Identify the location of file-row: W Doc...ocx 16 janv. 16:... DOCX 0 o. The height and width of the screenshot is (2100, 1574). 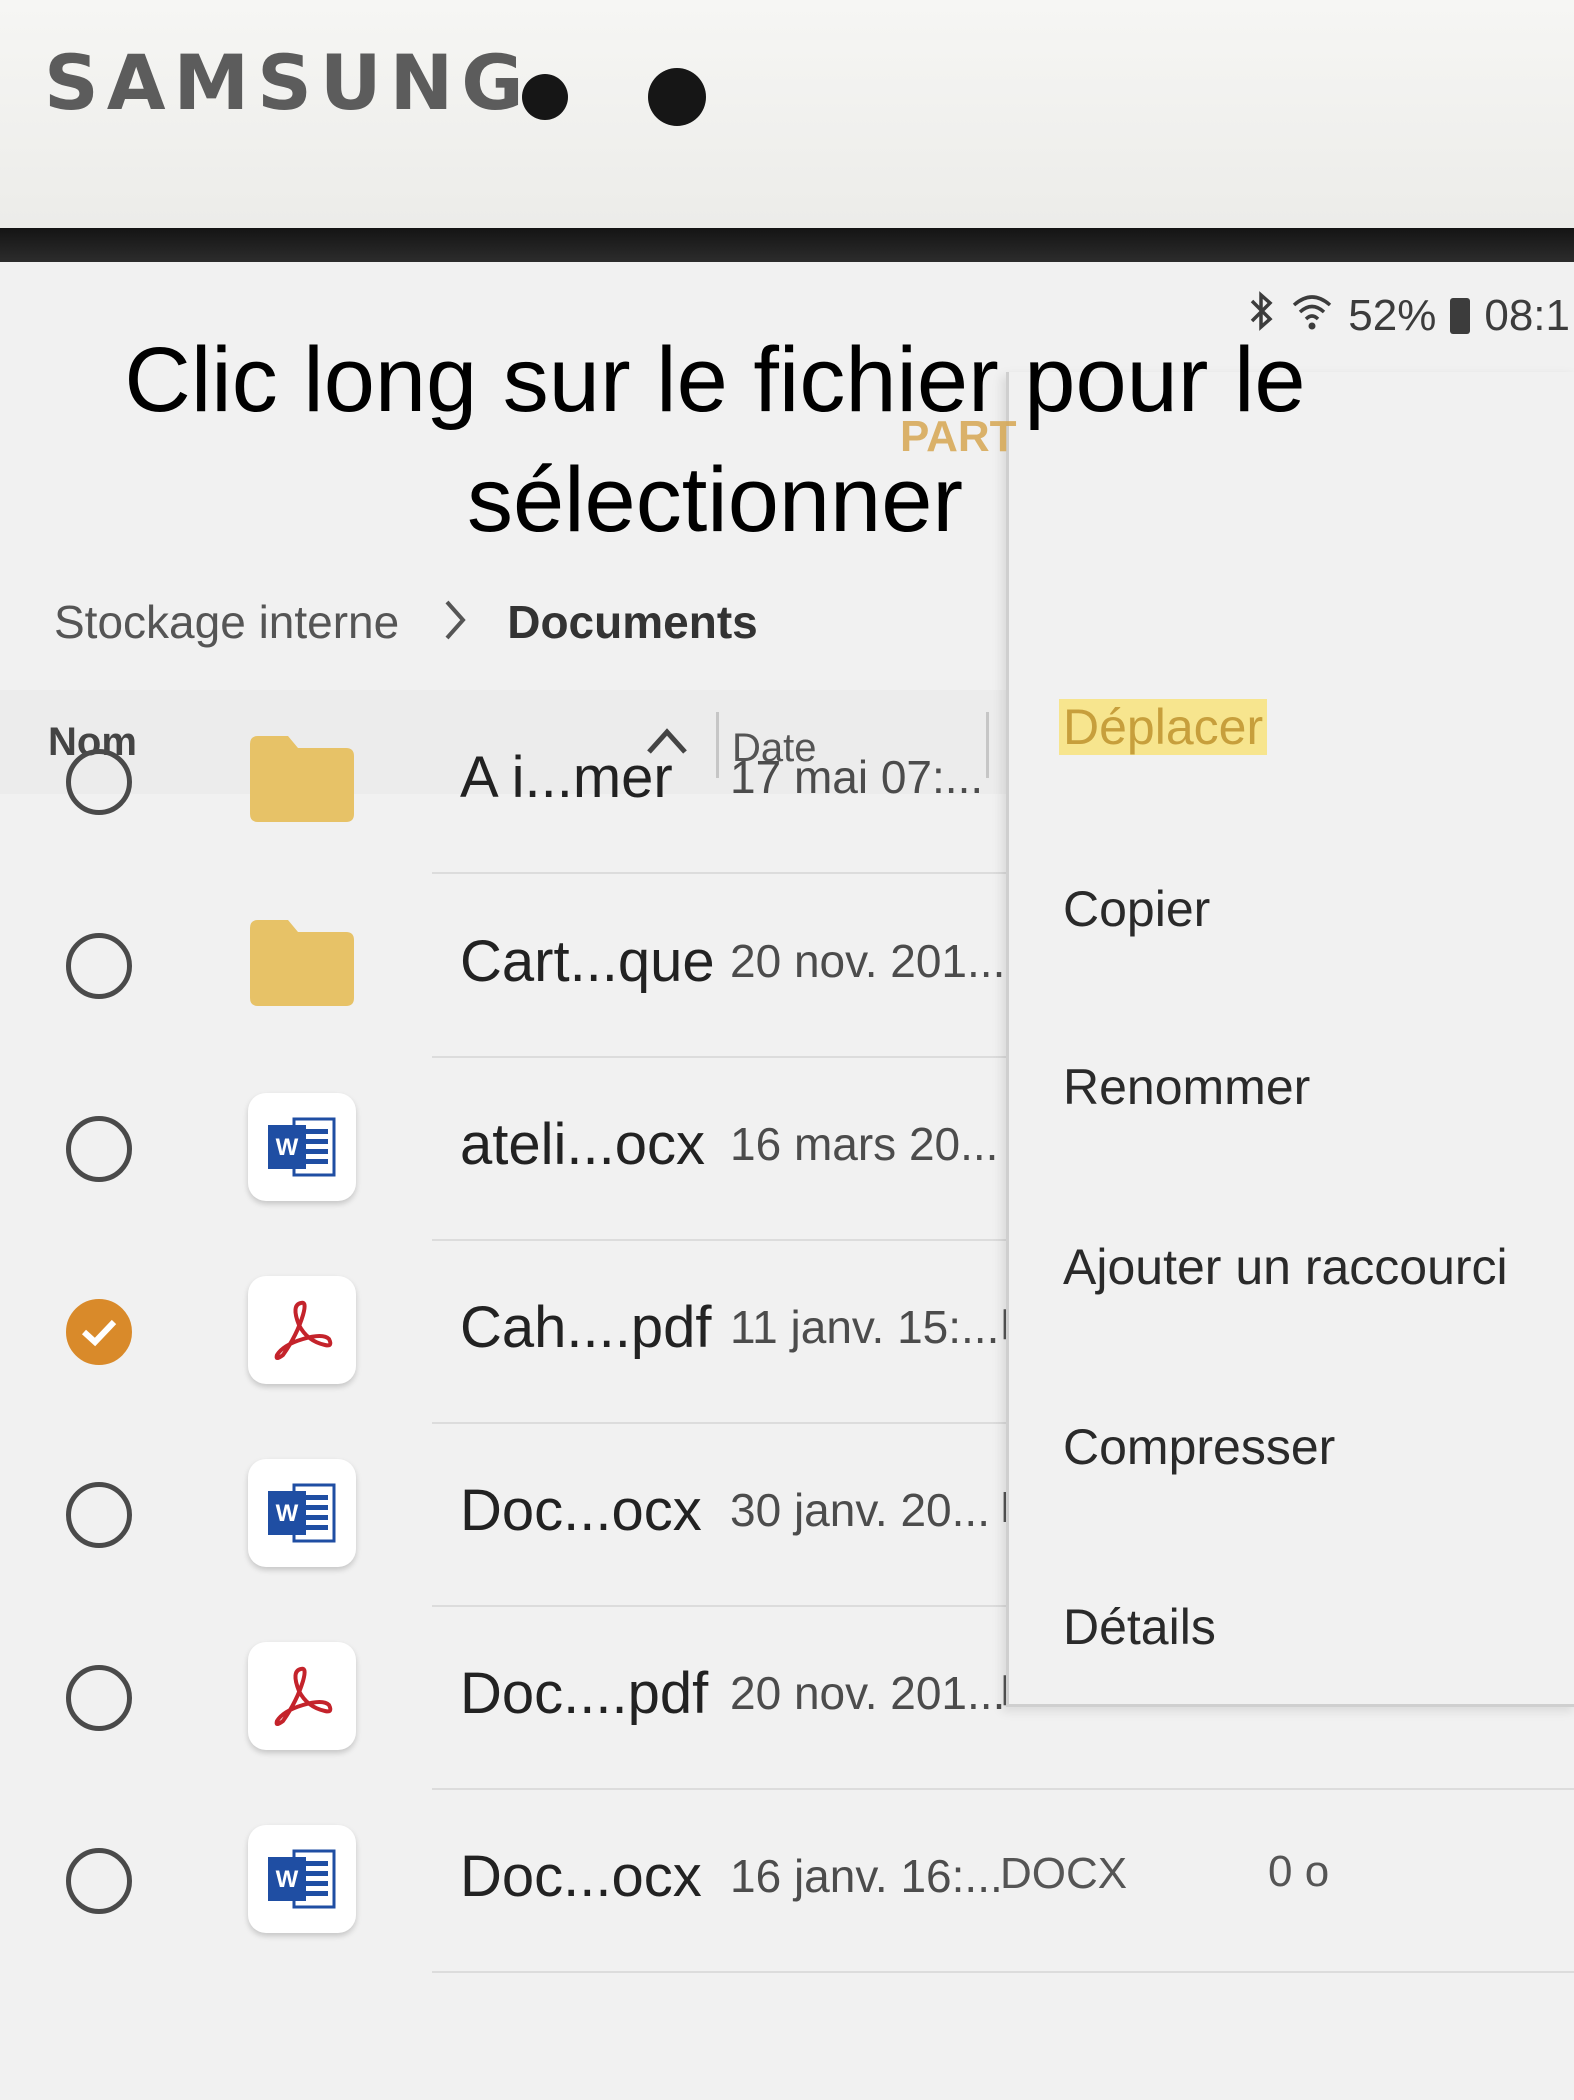
(787, 1881).